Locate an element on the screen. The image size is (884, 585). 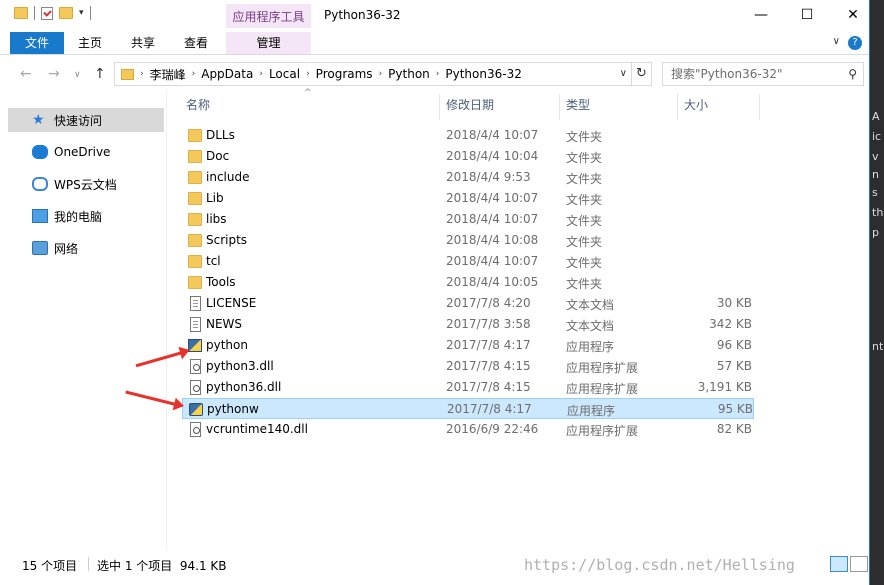
table-row: LICENSE 2017/7/8 4:20 文本文档 30 KB is located at coordinates (468, 303).